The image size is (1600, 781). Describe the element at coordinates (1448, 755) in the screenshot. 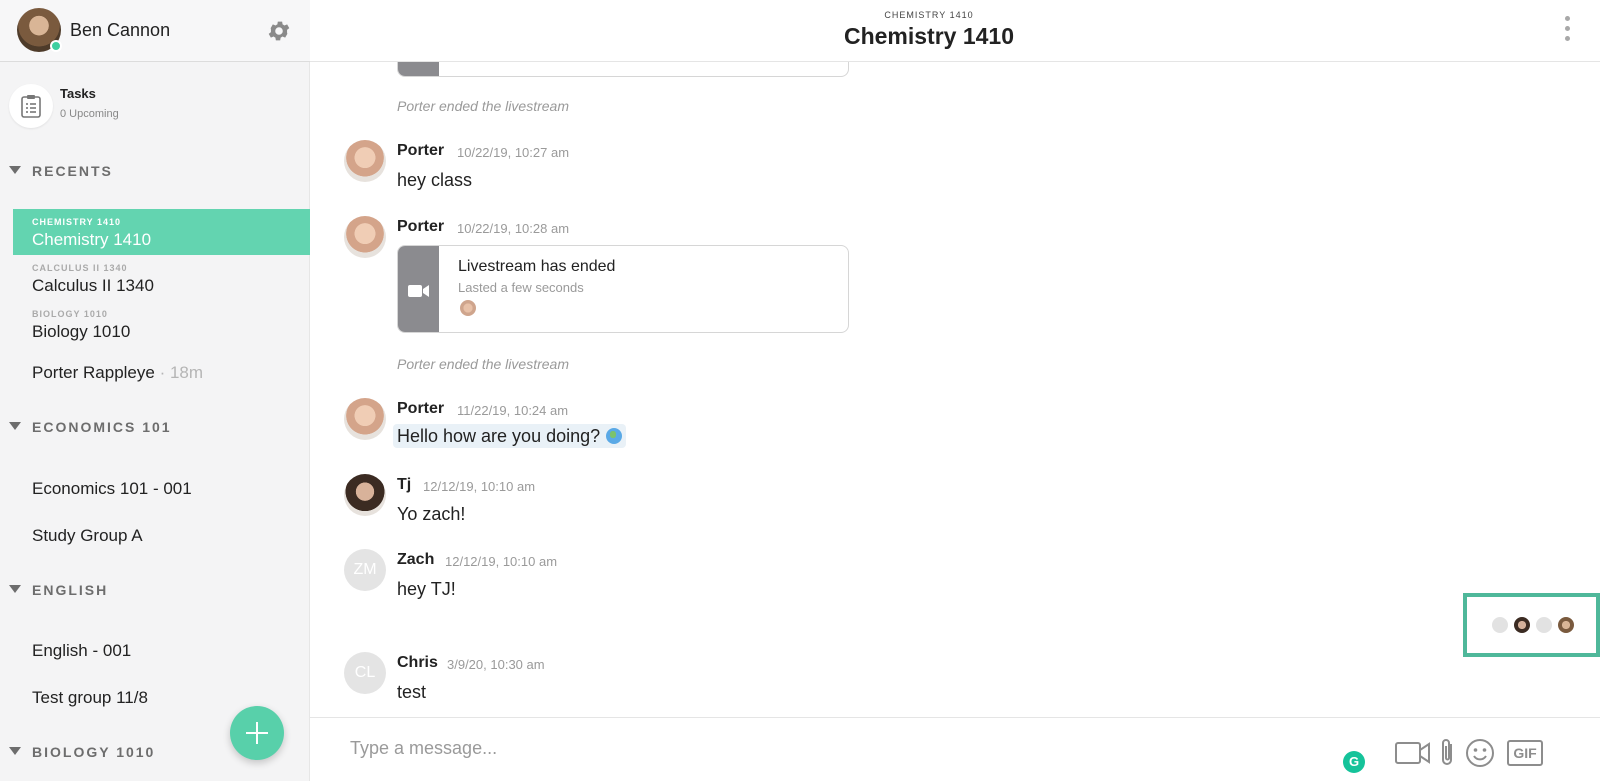

I see `paperclip-icon` at that location.